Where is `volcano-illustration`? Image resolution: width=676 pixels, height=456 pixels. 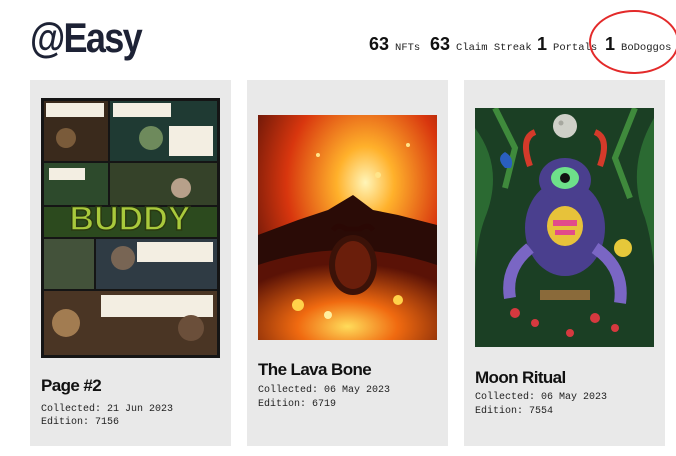
volcano-illustration is located at coordinates (347, 227).